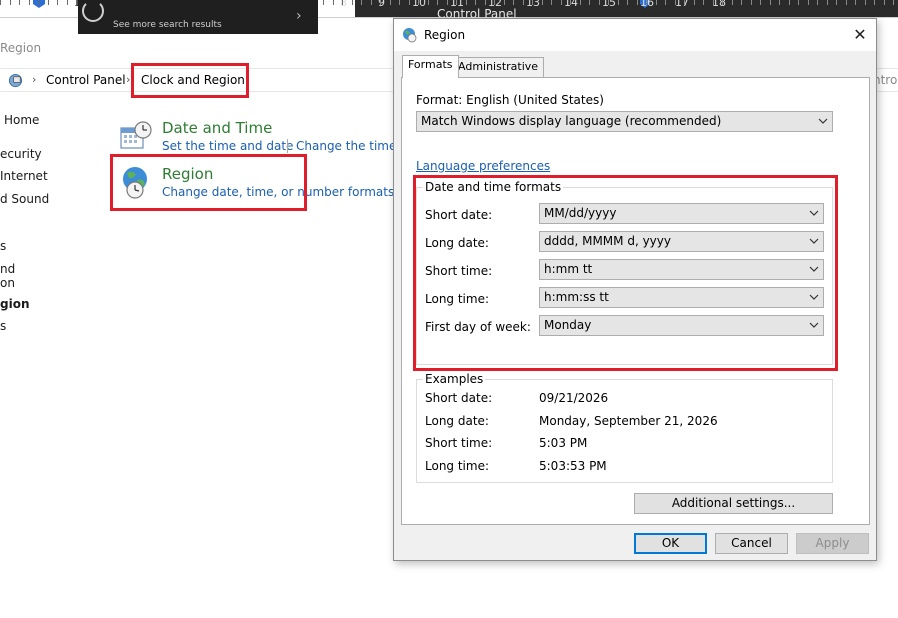 The width and height of the screenshot is (898, 618). I want to click on sidebar-item: Internet, so click(24, 176).